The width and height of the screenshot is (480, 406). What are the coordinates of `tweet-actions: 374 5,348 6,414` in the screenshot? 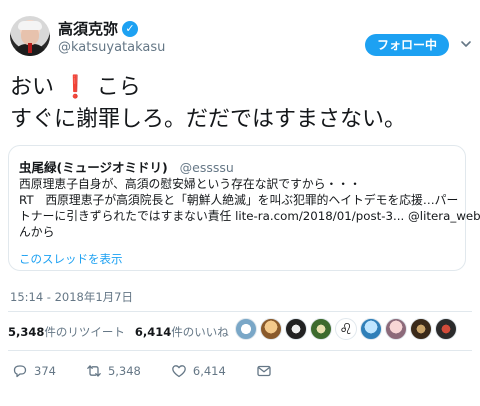 It's located at (157, 371).